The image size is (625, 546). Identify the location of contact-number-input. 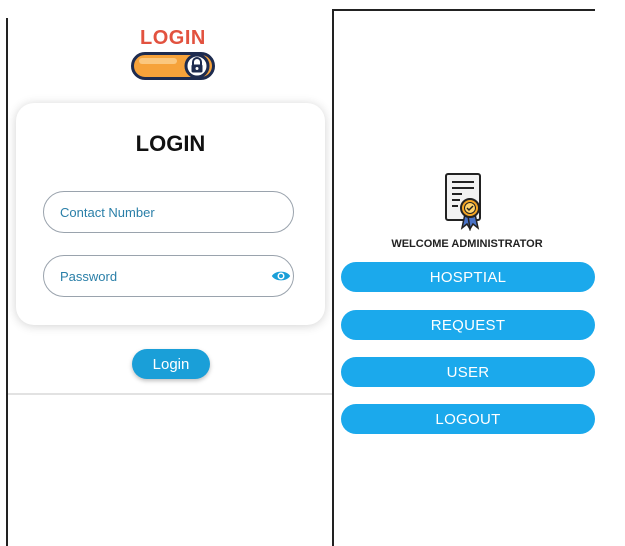
(160, 212).